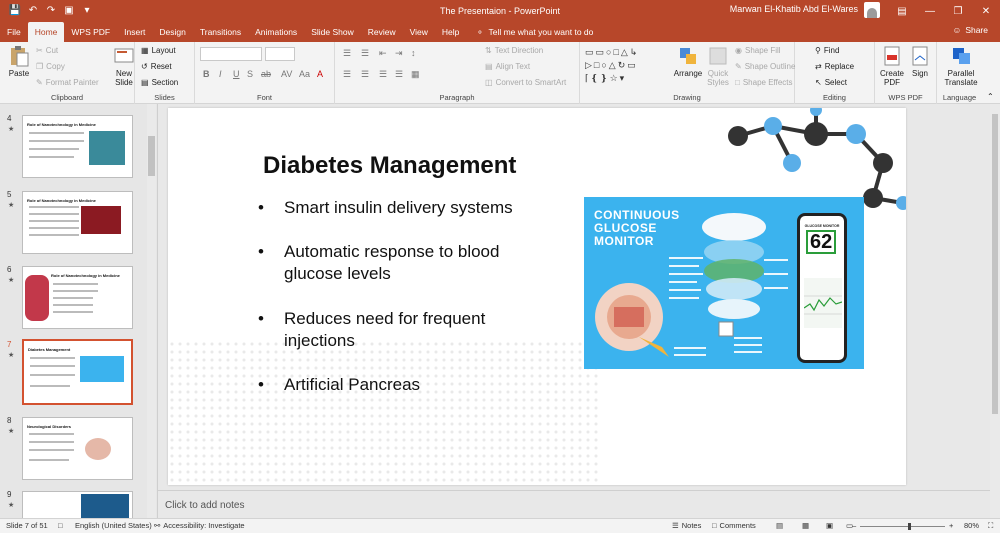 The width and height of the screenshot is (1000, 533). Describe the element at coordinates (413, 53) in the screenshot. I see `line-spacing-icon: ↕` at that location.